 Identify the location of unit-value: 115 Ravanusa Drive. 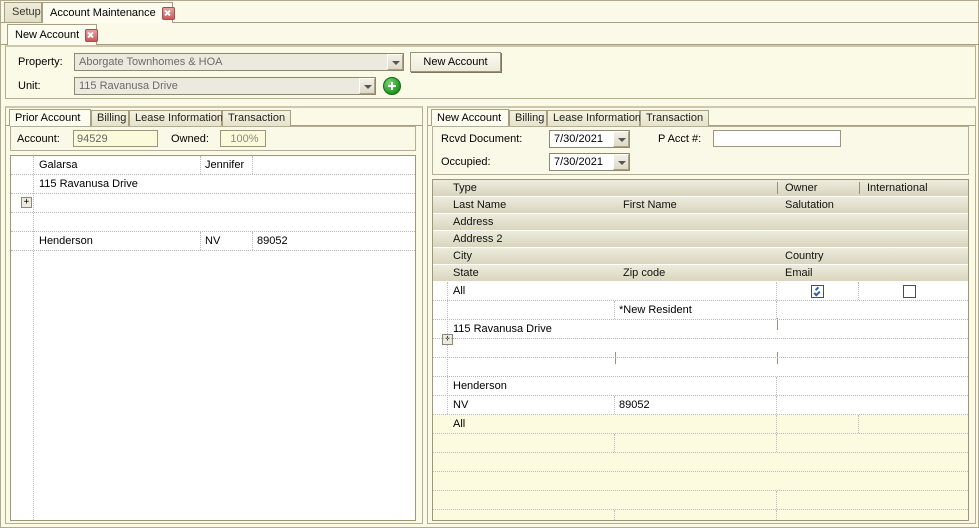
(128, 86).